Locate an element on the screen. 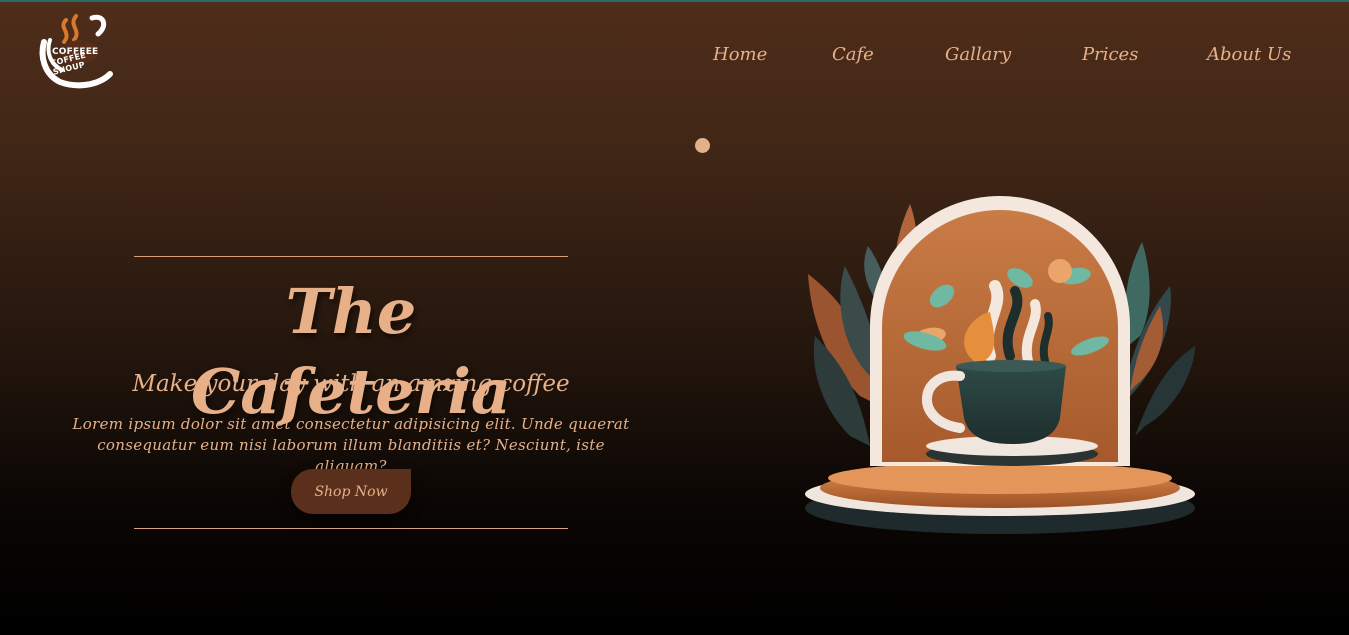 Image resolution: width=1349 pixels, height=635 pixels. nav-cafe: Cafe is located at coordinates (853, 54).